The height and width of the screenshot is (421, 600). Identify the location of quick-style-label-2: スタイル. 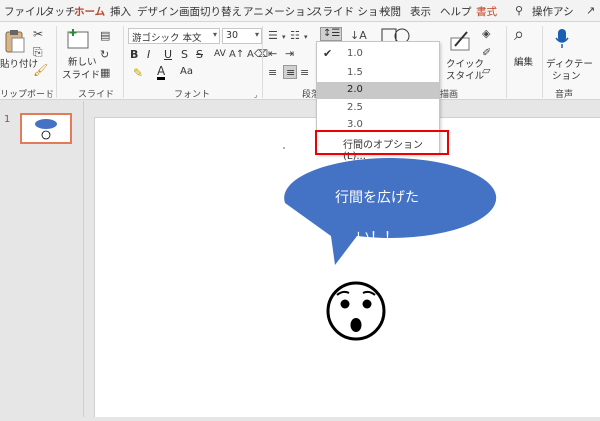
(465, 75).